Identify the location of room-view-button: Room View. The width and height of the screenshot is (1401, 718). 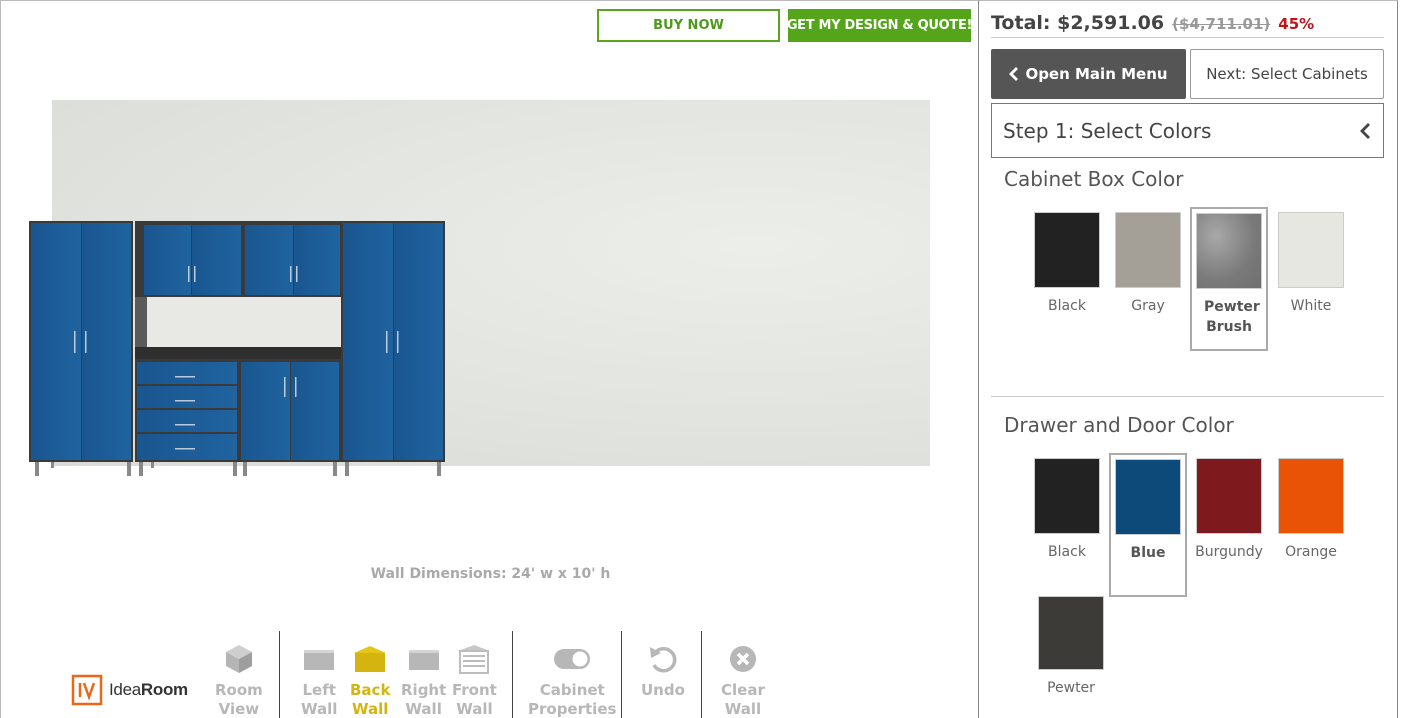
(239, 679).